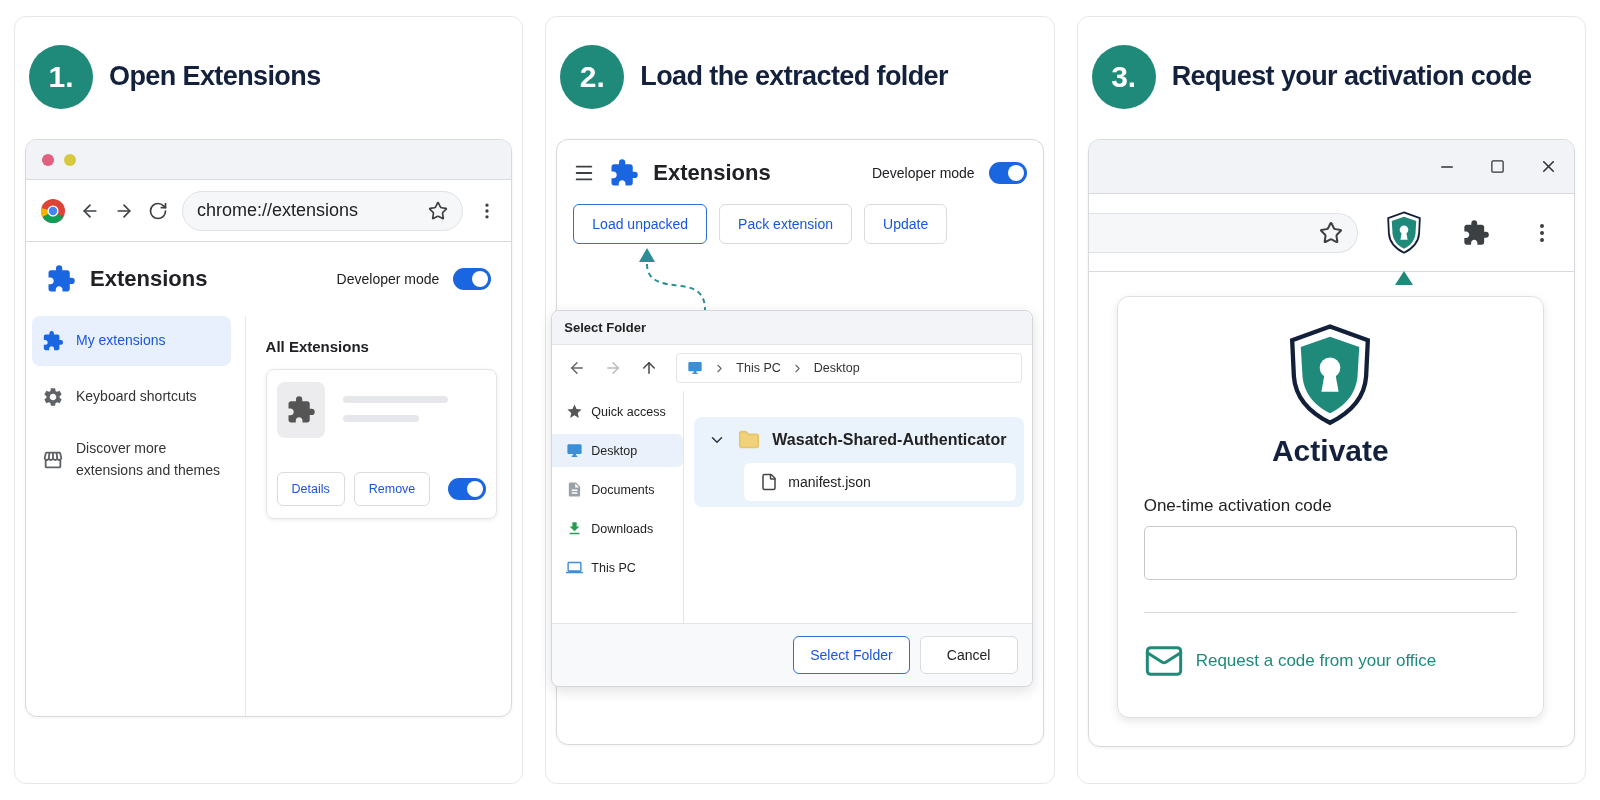  What do you see at coordinates (1351, 77) in the screenshot?
I see `step-title: Request your activation code` at bounding box center [1351, 77].